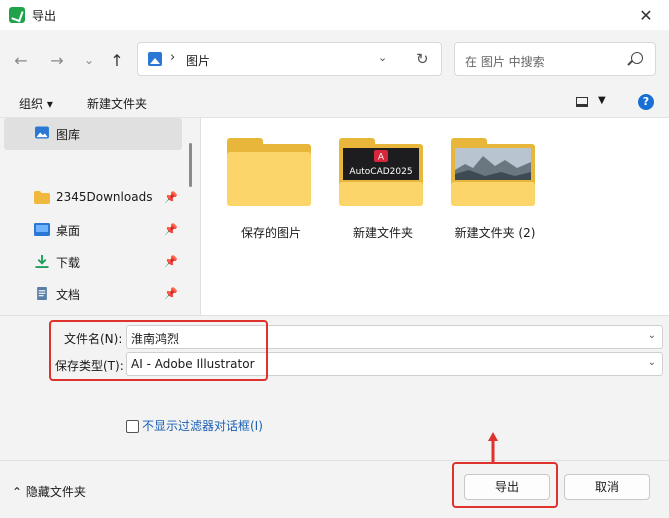  What do you see at coordinates (155, 59) in the screenshot?
I see `pictures-icon` at bounding box center [155, 59].